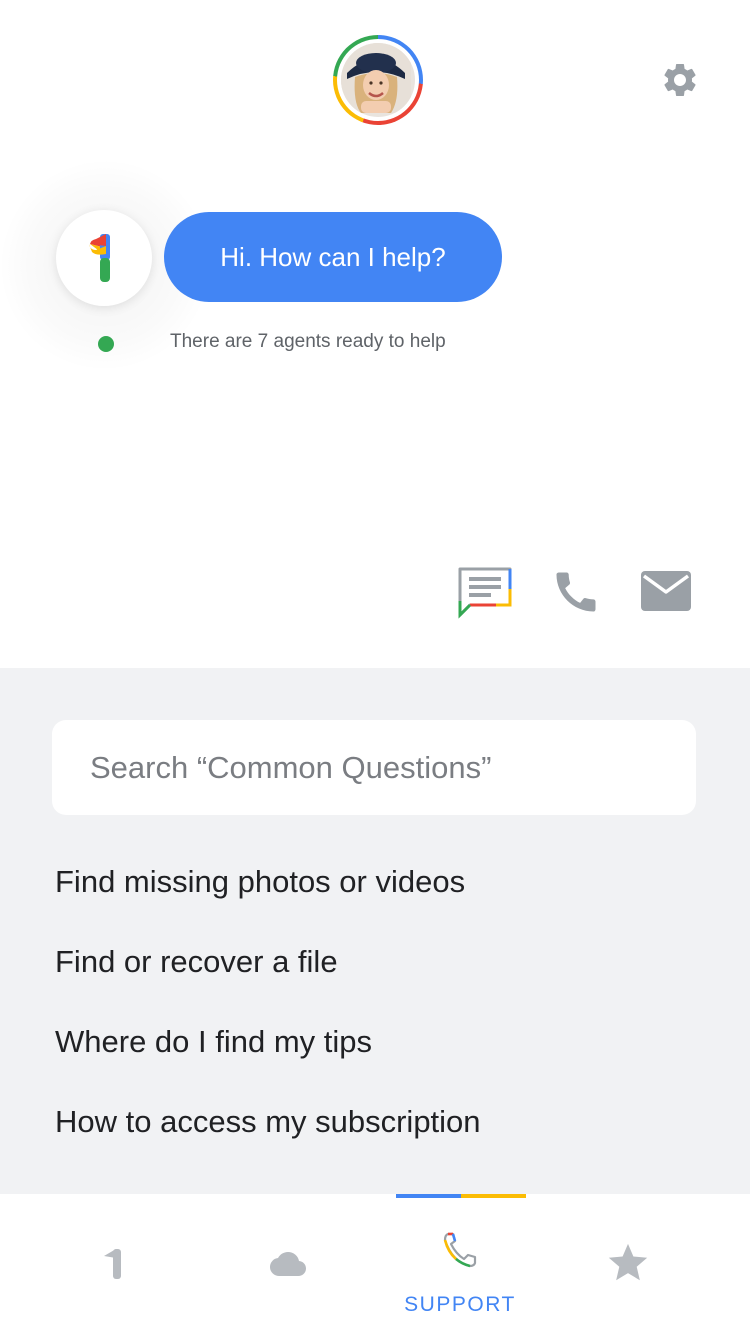 This screenshot has width=750, height=1334. What do you see at coordinates (375, 1264) in the screenshot?
I see `bottom-tab-bar: SUPPORT` at bounding box center [375, 1264].